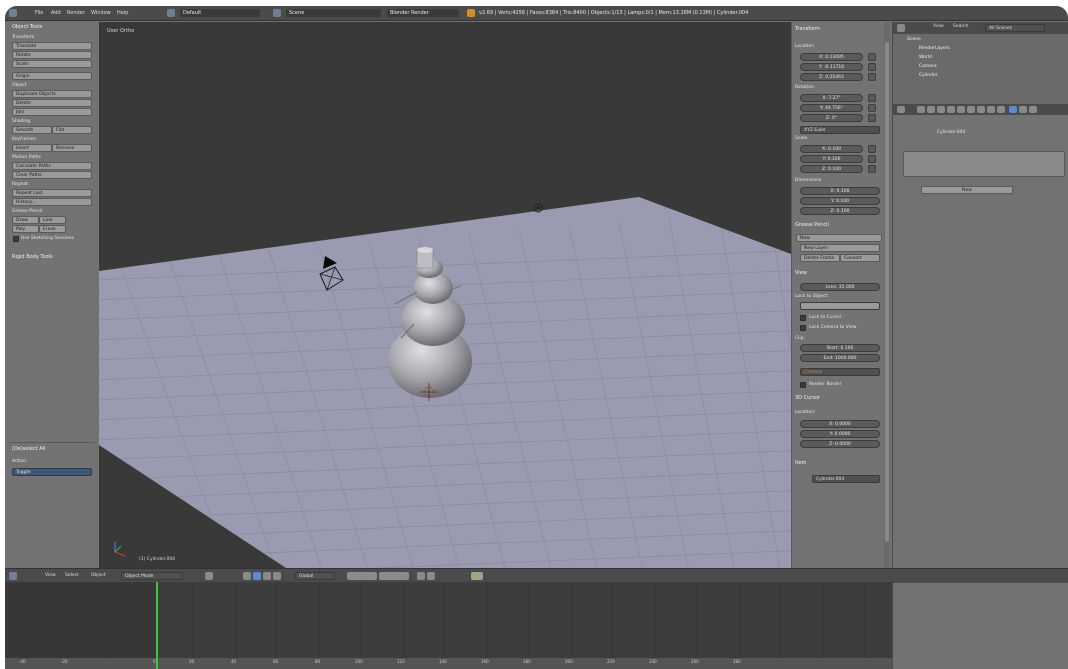  Describe the element at coordinates (839, 238) in the screenshot. I see `grease-new-button: New` at that location.